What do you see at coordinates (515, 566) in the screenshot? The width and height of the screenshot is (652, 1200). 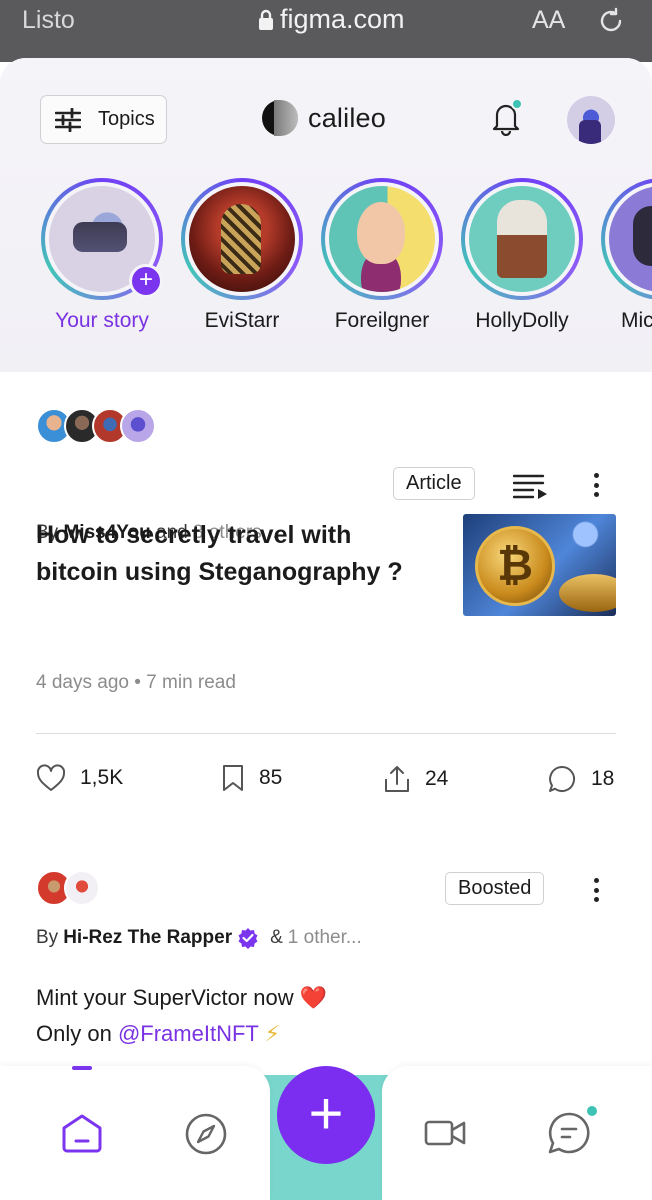 I see `bitcoin-icon: ₿` at bounding box center [515, 566].